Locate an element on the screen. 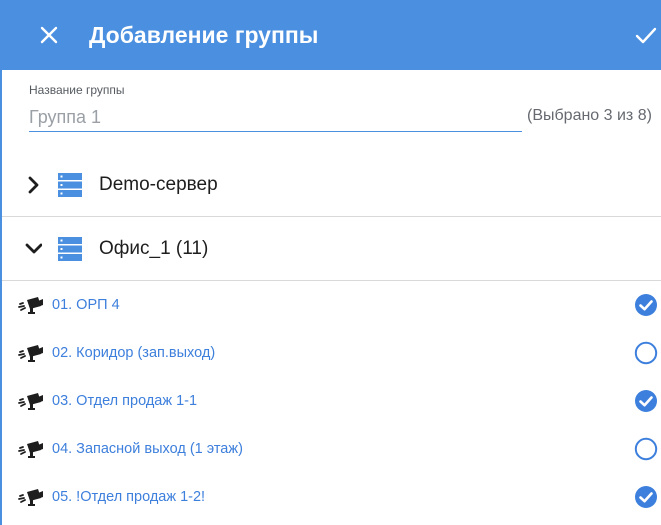 This screenshot has height=525, width=661. group-name-label: Название группы is located at coordinates (77, 90).